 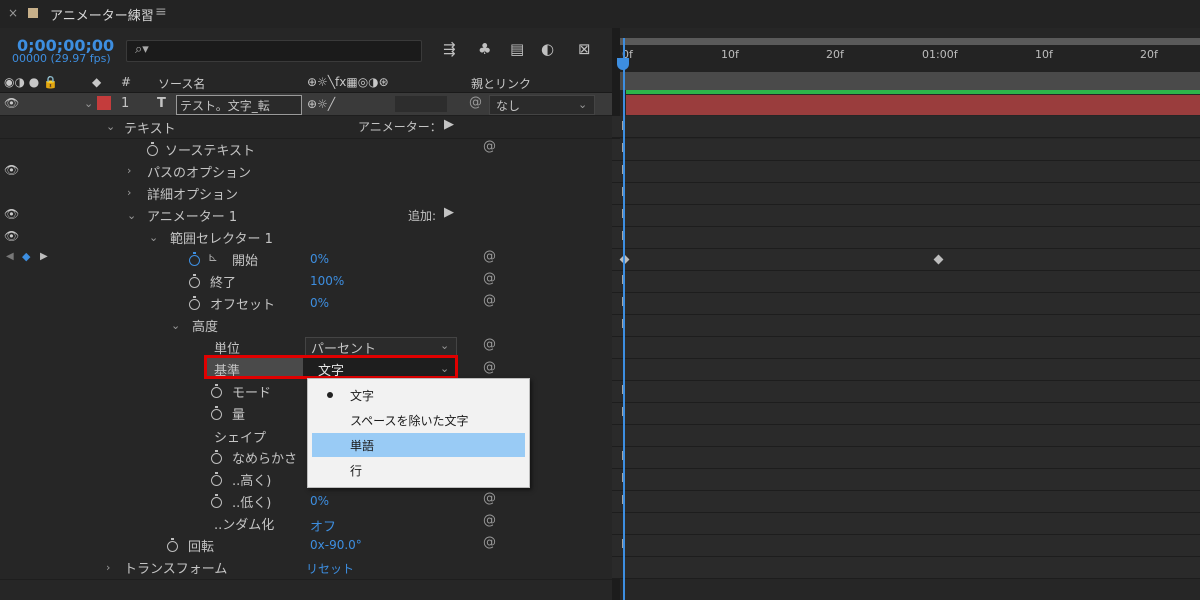 I want to click on close-tab-icon: ×, so click(x=13, y=13).